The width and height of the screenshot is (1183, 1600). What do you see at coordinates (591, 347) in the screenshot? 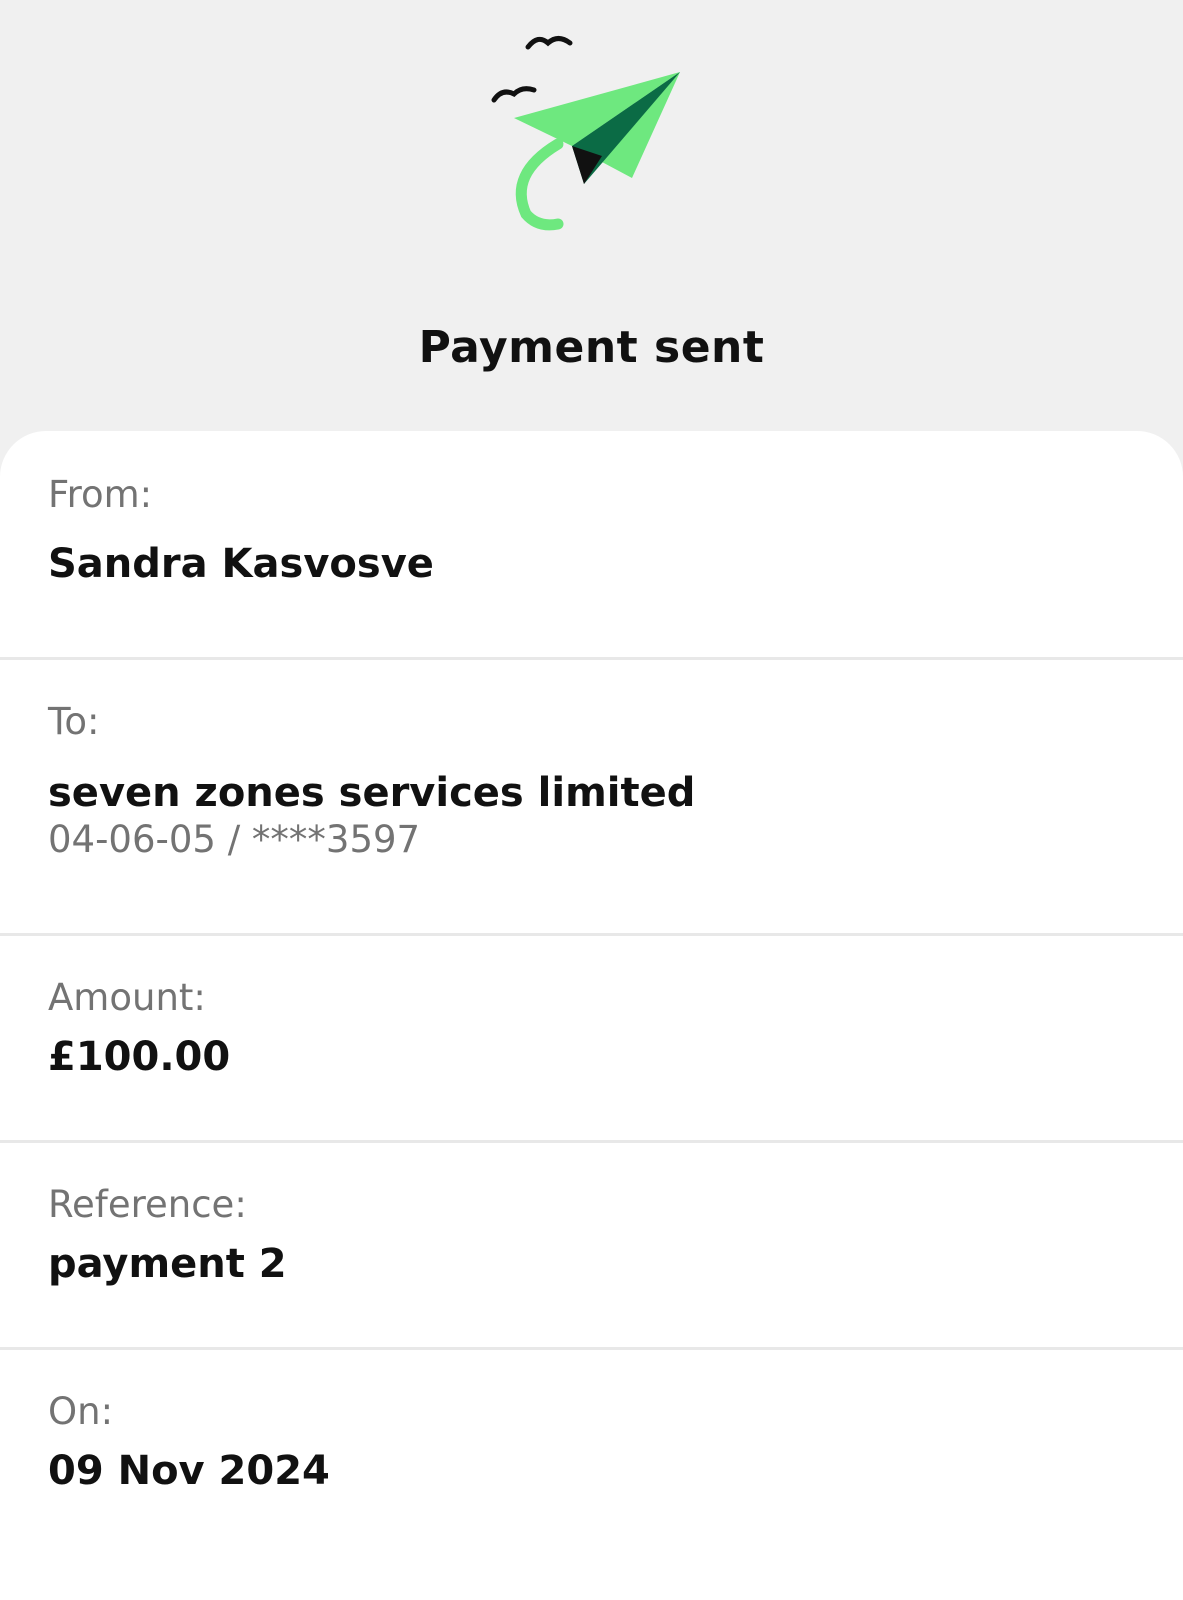
I see `page-title: Payment sent` at bounding box center [591, 347].